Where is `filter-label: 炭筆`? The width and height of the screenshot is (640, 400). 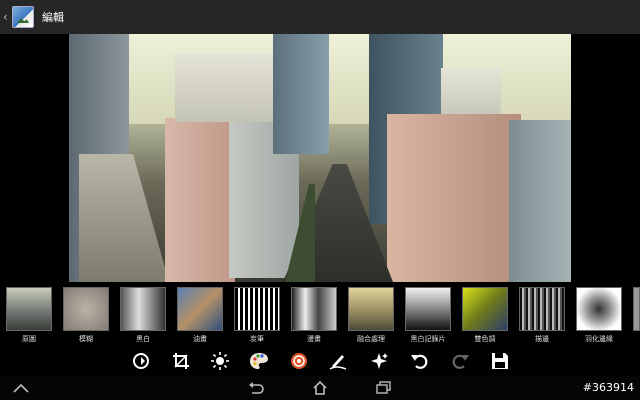
filter-label: 炭筆 is located at coordinates (257, 339).